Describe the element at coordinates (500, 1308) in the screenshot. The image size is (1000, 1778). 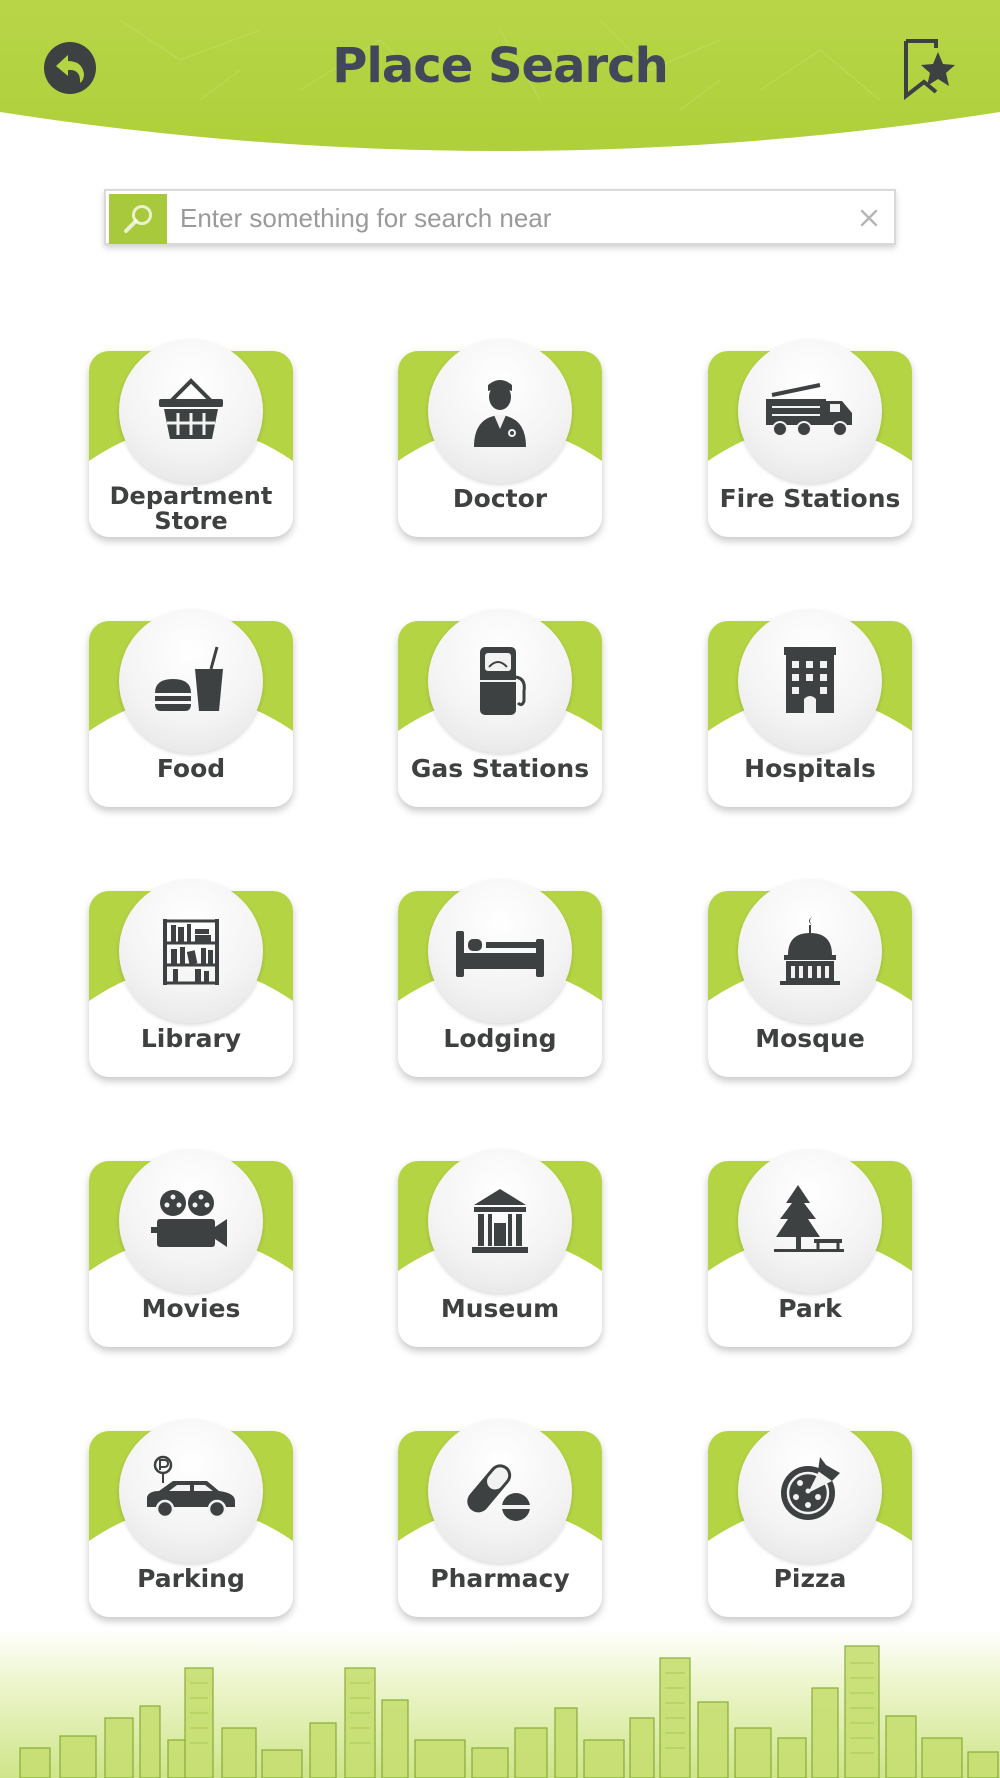
I see `category-label: Museum` at that location.